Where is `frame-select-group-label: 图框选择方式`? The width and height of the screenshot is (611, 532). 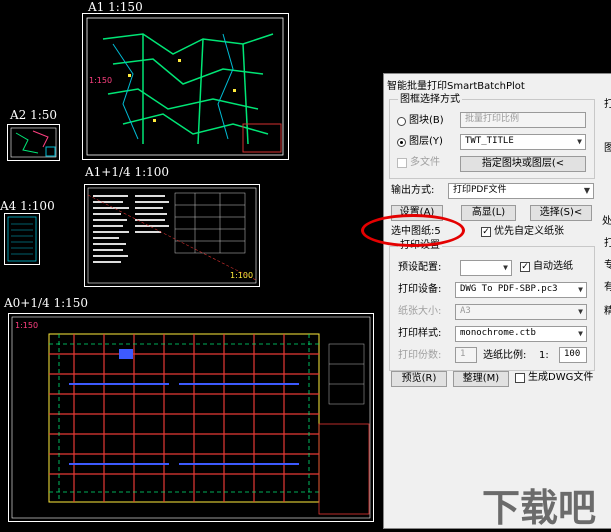
frame-select-group-label: 图框选择方式 is located at coordinates (430, 100).